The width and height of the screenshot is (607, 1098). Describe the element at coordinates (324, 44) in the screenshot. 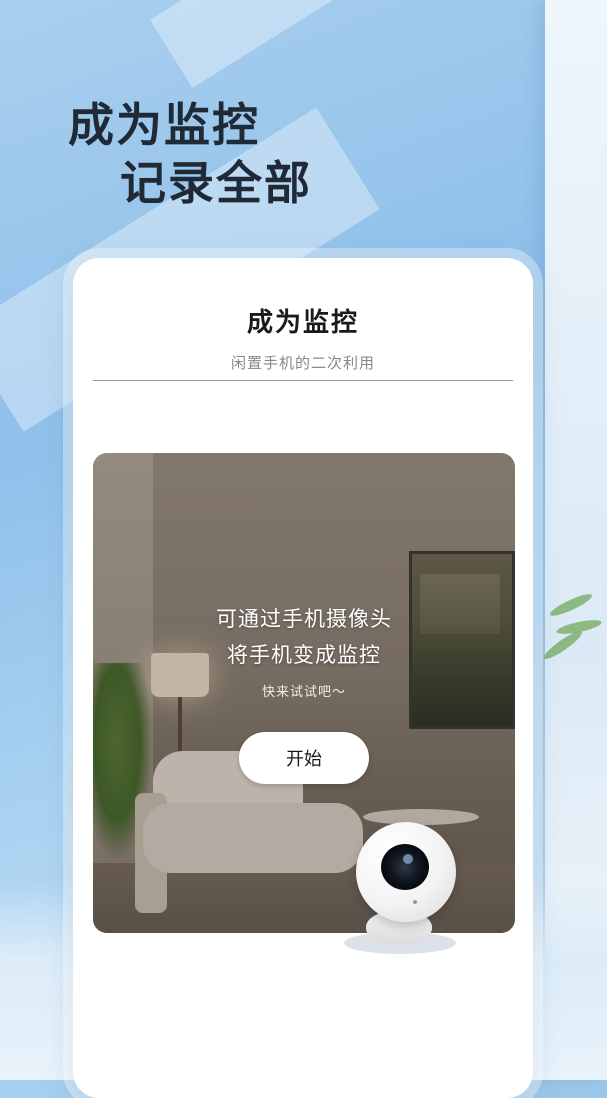

I see `light-streak` at that location.